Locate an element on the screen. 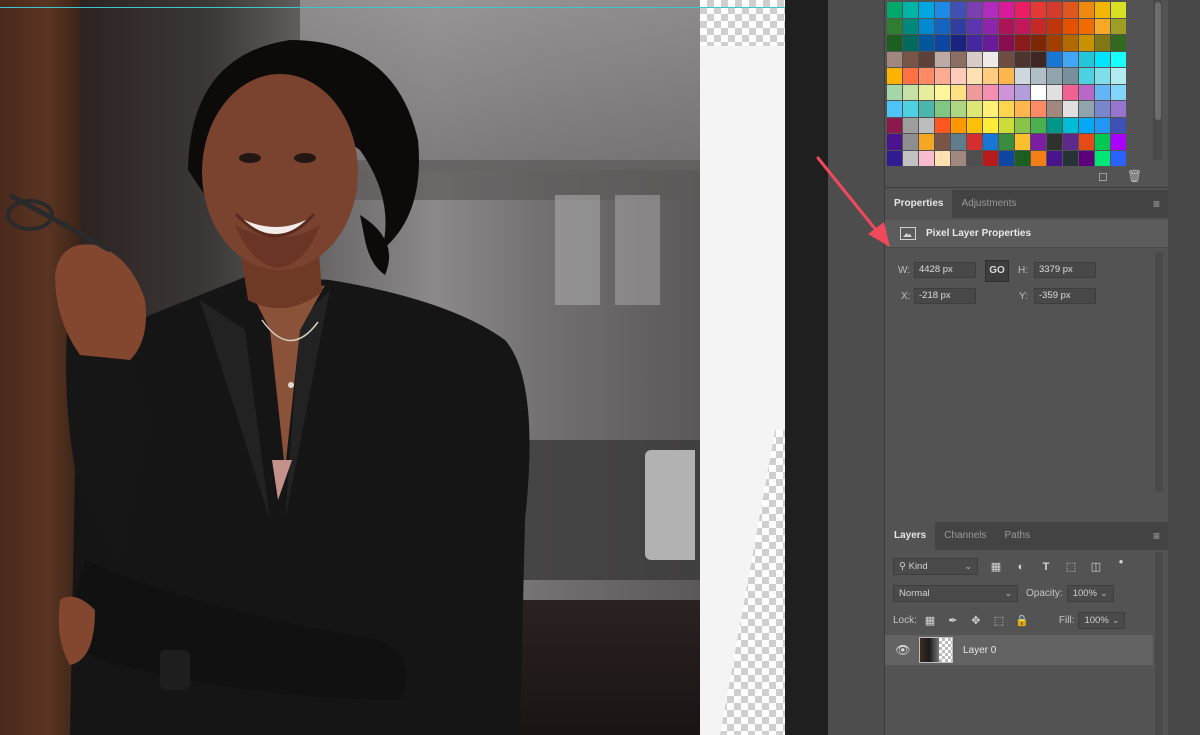 The image size is (1200, 735). layer-name: Layer 0 is located at coordinates (979, 650).